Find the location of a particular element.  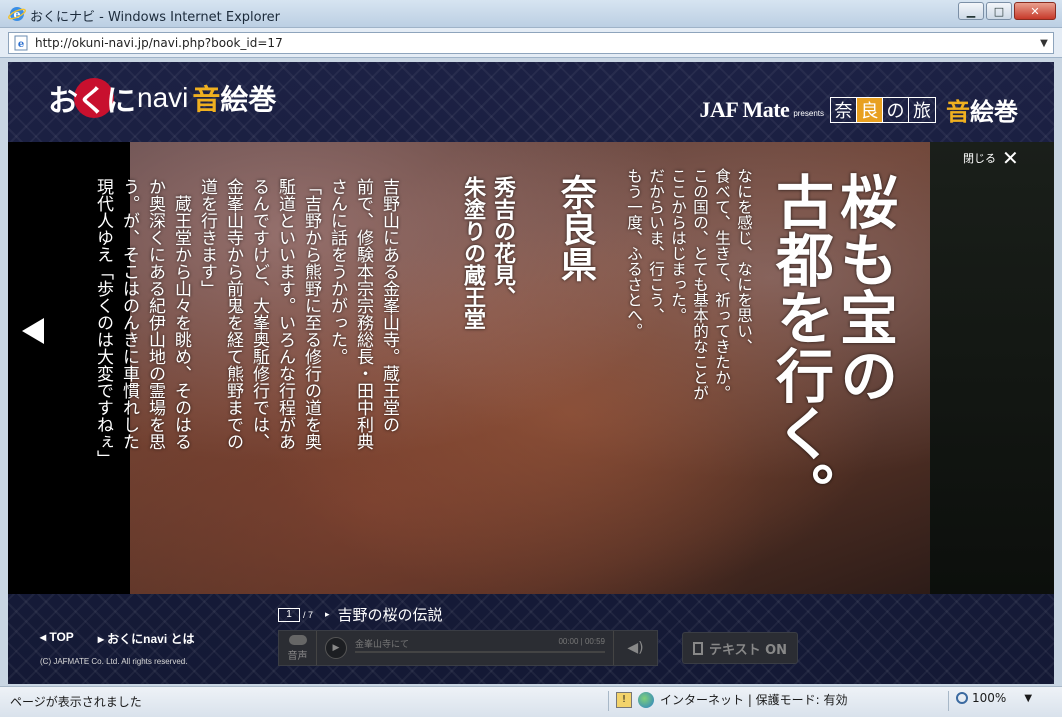

chapter-pager: 1 / 7 ▸ 吉野の桜の伝説 is located at coordinates (360, 614).